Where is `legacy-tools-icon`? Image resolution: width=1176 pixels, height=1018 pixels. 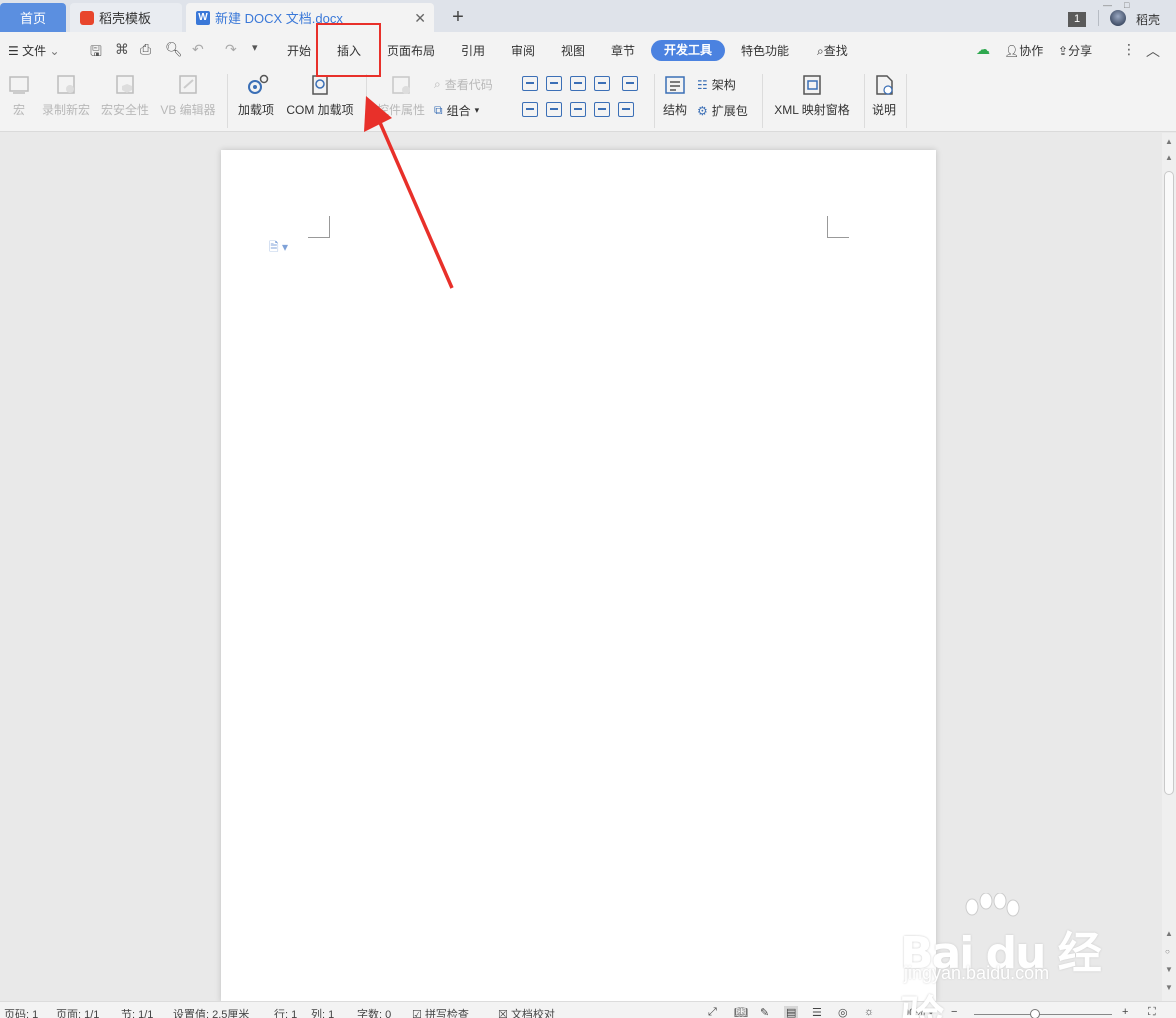 legacy-tools-icon is located at coordinates (602, 109).